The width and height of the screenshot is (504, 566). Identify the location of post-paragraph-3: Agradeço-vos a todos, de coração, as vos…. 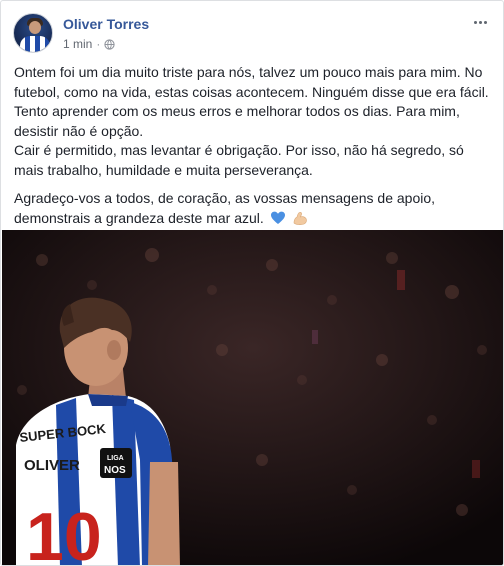
(254, 208).